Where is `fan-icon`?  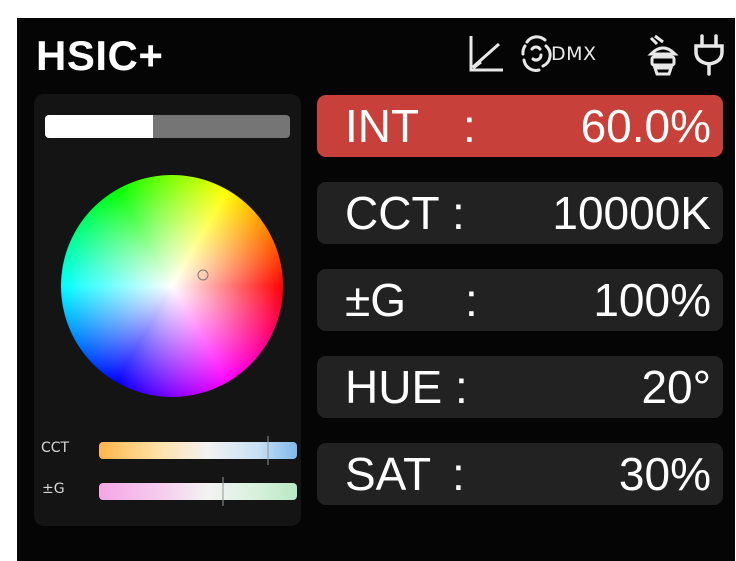
fan-icon is located at coordinates (663, 55).